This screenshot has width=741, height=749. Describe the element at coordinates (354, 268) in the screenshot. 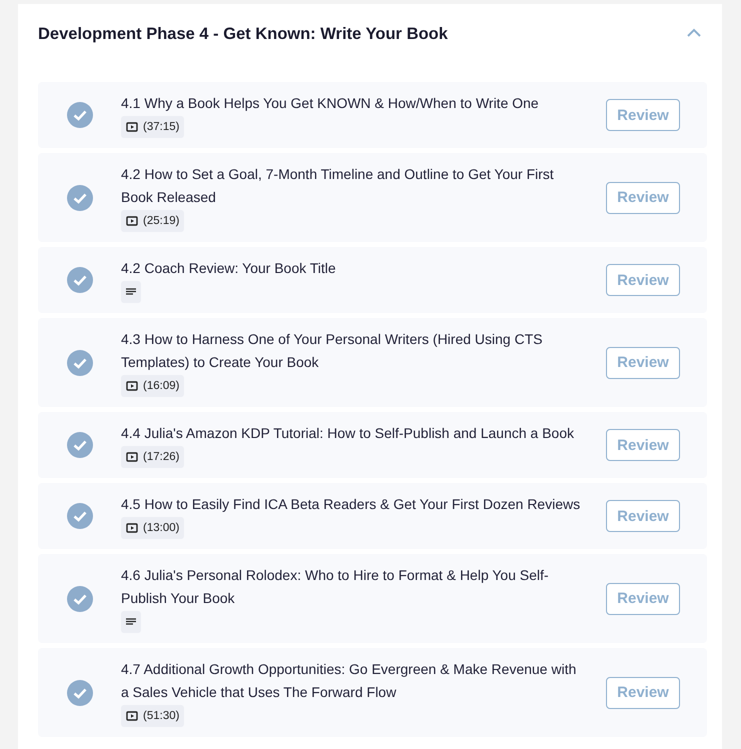

I see `lesson-title: 4.2 Coach Review: Your Book Title` at that location.